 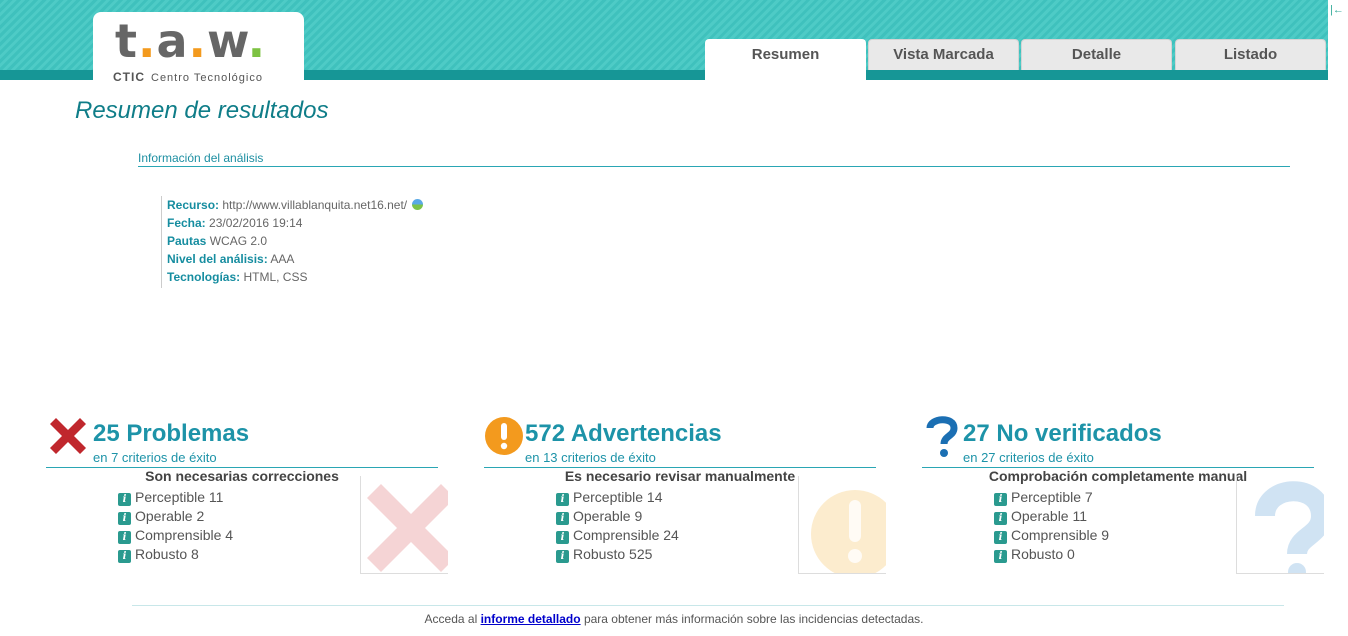 I want to click on tab-listado: Listado, so click(x=1250, y=54).